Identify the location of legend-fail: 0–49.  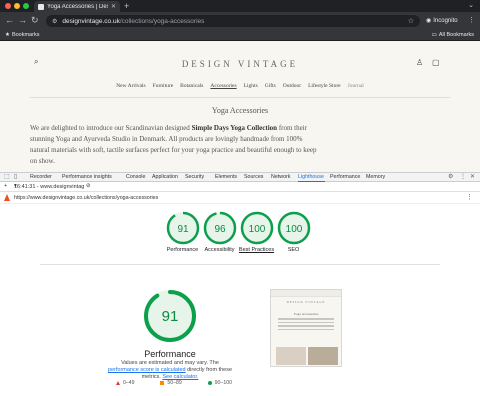
(125, 383).